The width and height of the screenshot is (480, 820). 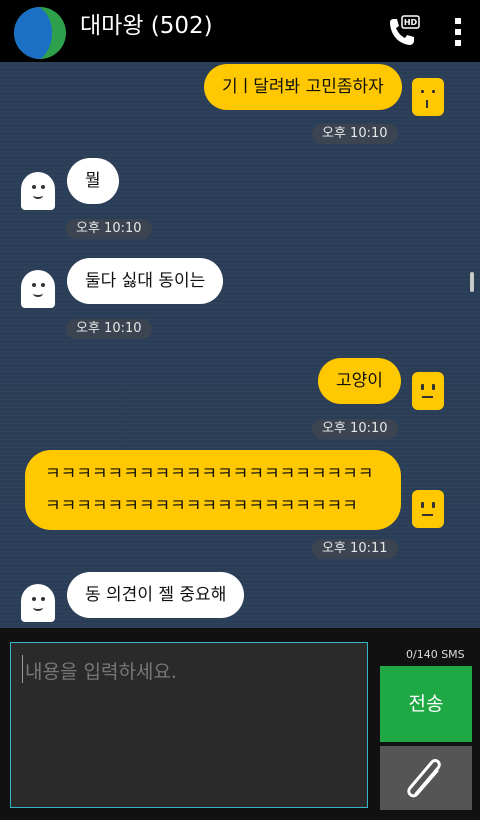 I want to click on friend-message-bubble: 둘다 싫대 동이는, so click(x=145, y=281).